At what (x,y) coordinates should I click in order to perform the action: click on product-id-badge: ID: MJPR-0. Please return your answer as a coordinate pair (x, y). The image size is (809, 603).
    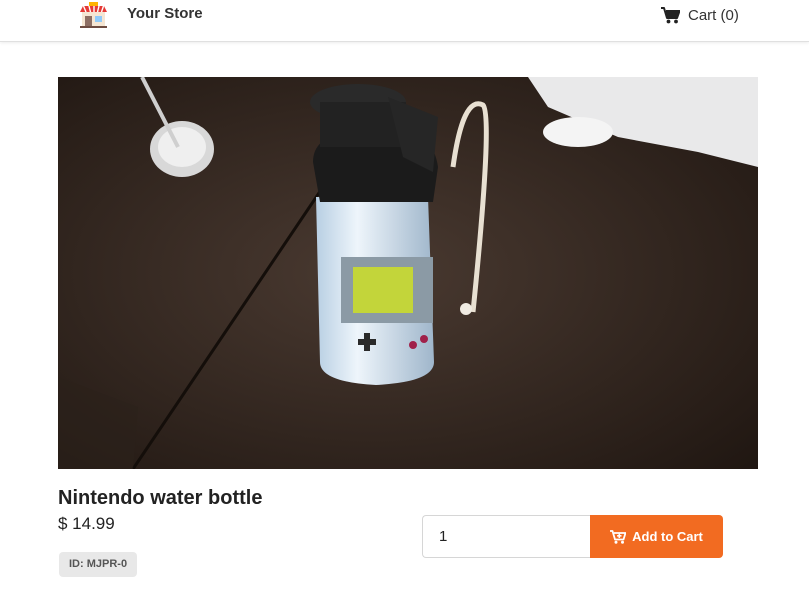
    Looking at the image, I should click on (98, 564).